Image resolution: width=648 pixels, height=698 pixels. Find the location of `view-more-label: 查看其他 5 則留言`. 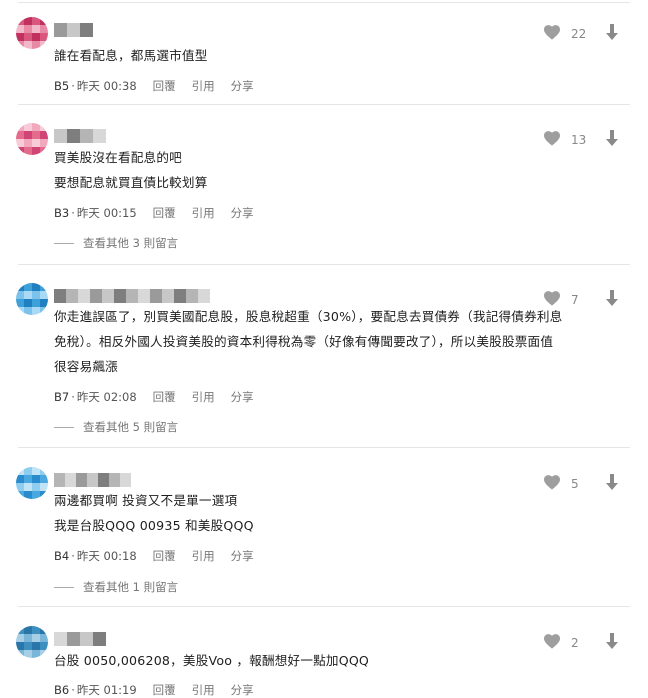

view-more-label: 查看其他 5 則留言 is located at coordinates (131, 427).